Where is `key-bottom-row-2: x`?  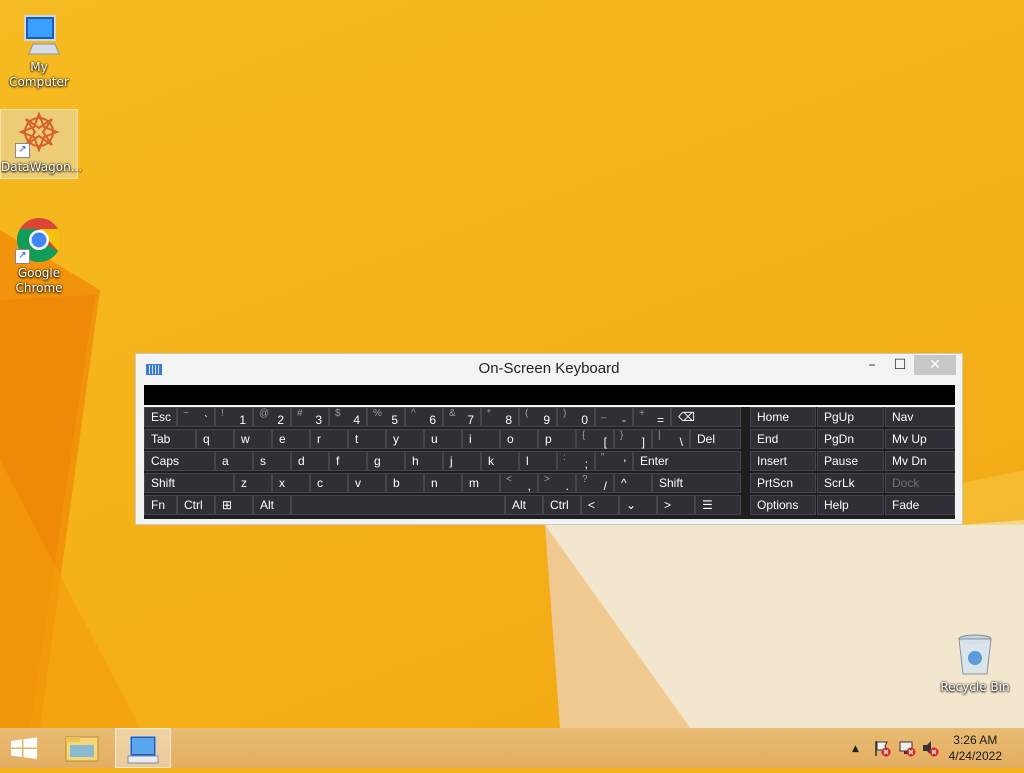
key-bottom-row-2: x is located at coordinates (291, 483).